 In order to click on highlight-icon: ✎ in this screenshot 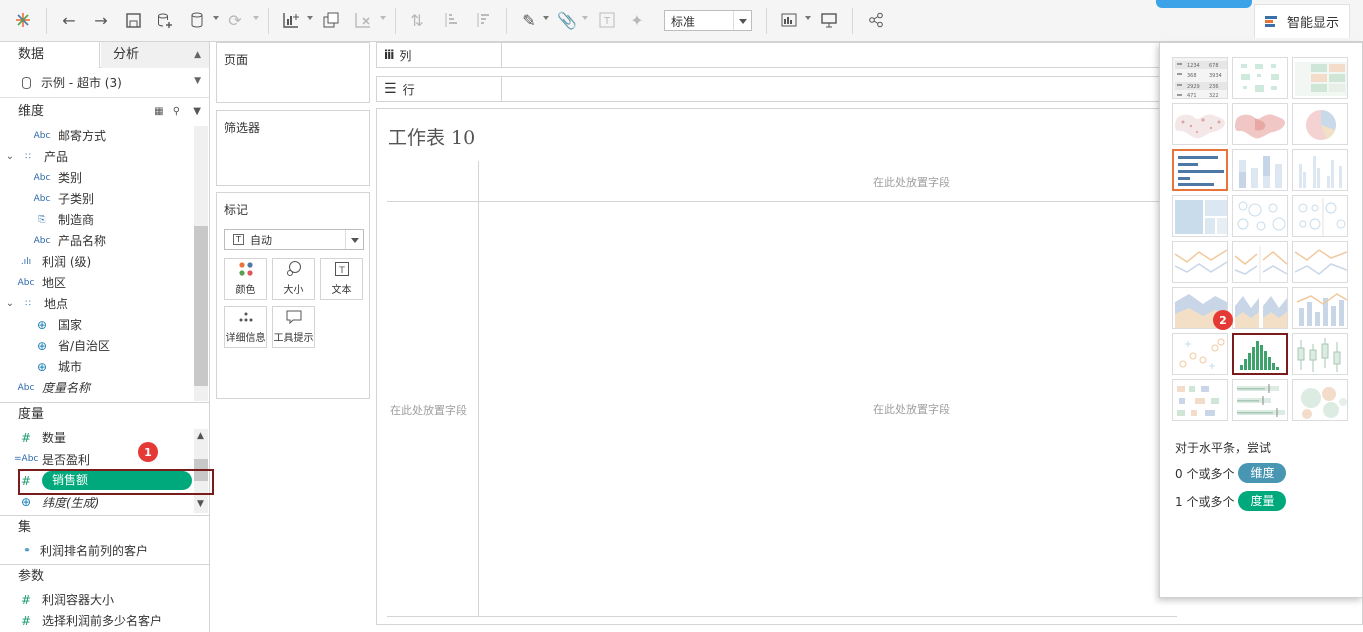, I will do `click(529, 20)`.